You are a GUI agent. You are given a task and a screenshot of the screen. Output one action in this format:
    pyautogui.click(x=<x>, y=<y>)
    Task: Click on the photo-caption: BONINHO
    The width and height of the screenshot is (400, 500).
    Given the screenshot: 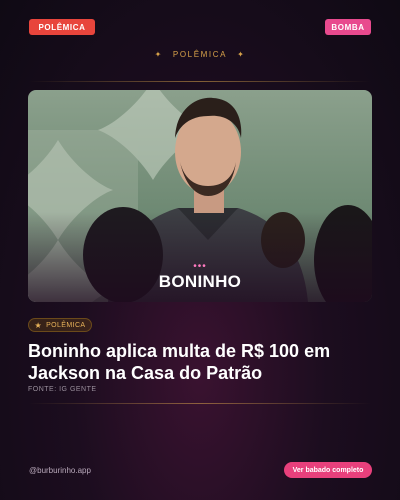 What is the action you would take?
    pyautogui.click(x=200, y=281)
    